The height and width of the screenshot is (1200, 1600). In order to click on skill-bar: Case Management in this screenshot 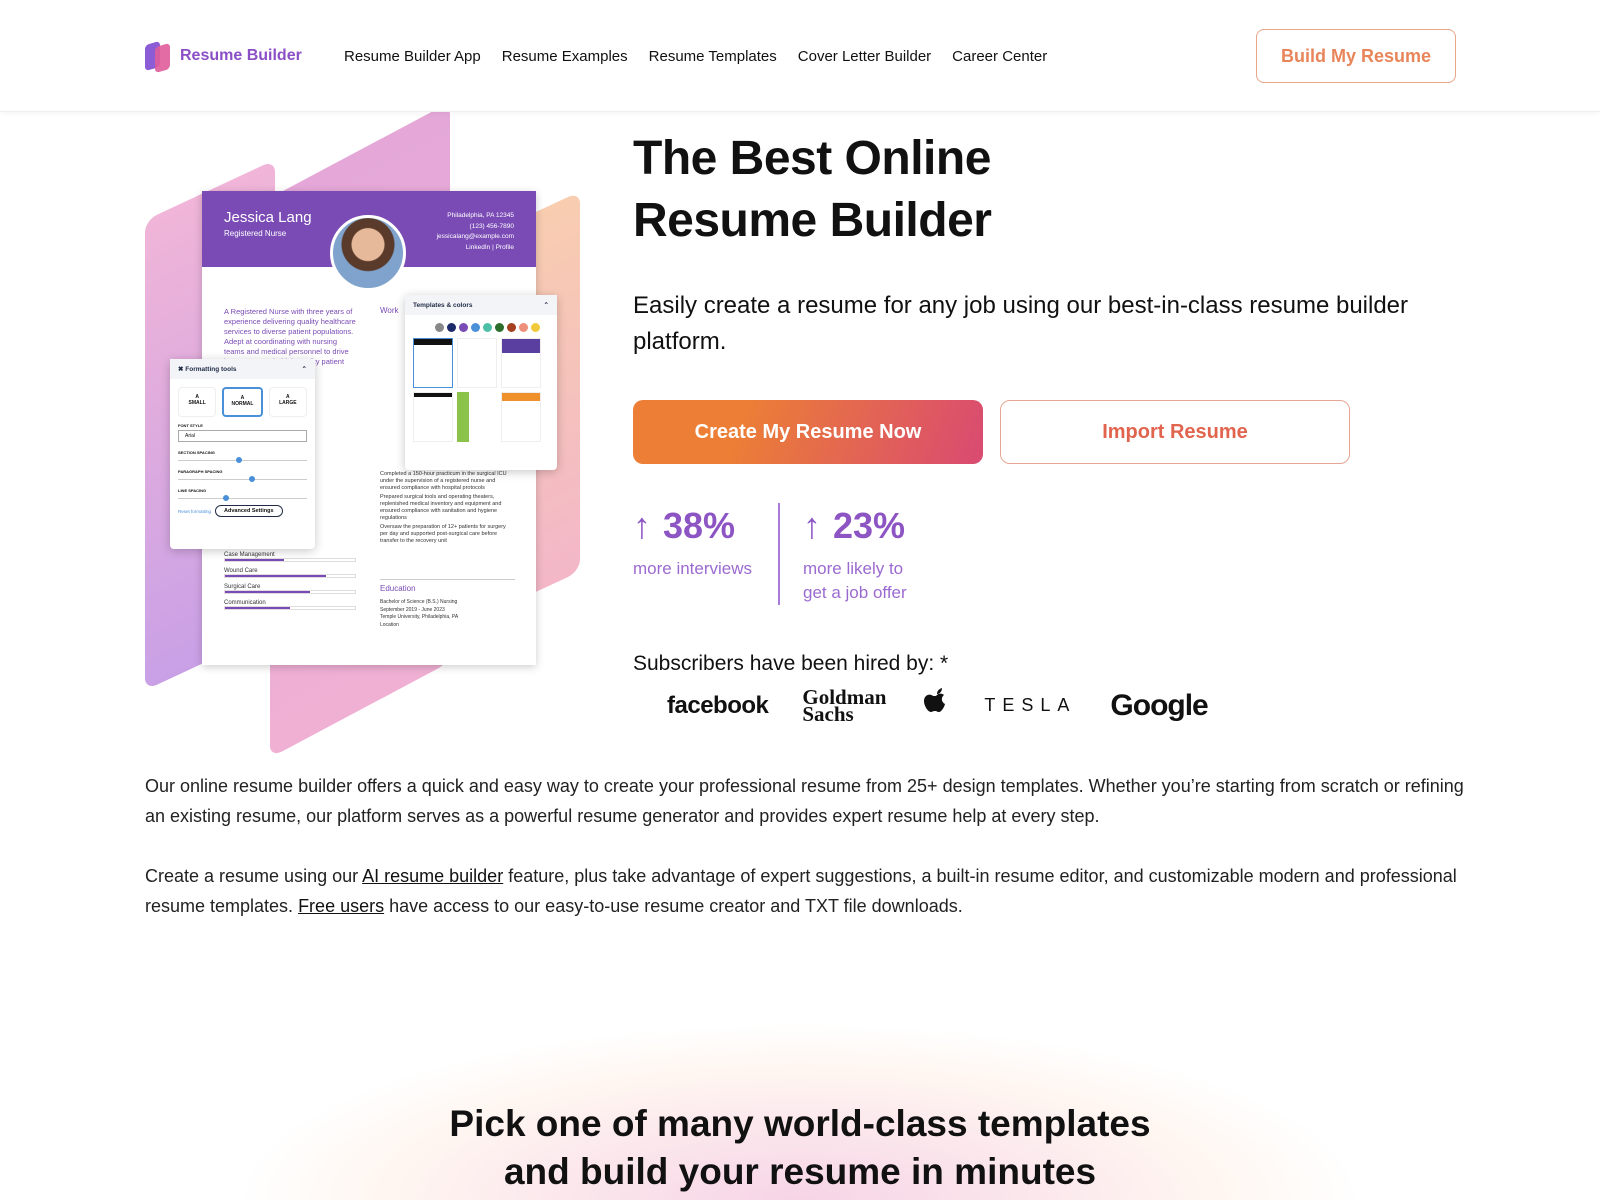, I will do `click(290, 557)`.